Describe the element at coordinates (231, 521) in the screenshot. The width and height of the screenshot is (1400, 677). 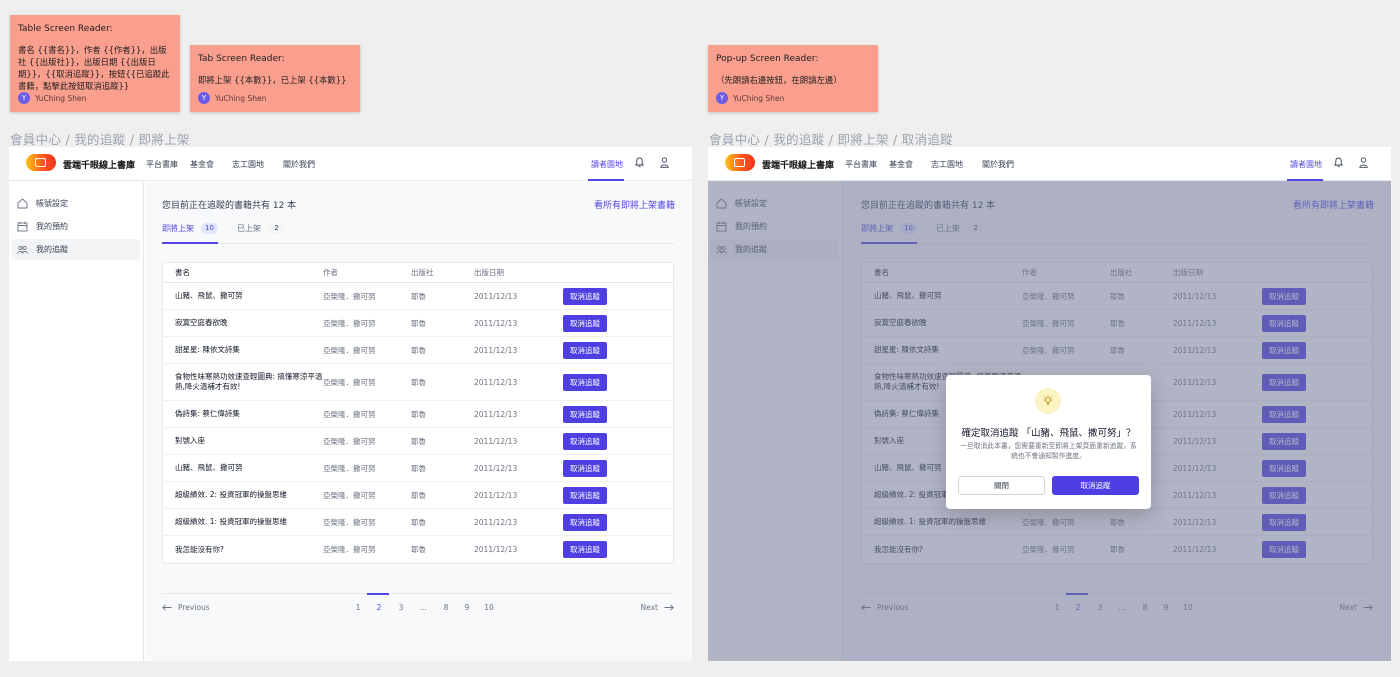
I see `book-title-cell: 超級績效. 1: 投資冠軍的操盤思維` at that location.